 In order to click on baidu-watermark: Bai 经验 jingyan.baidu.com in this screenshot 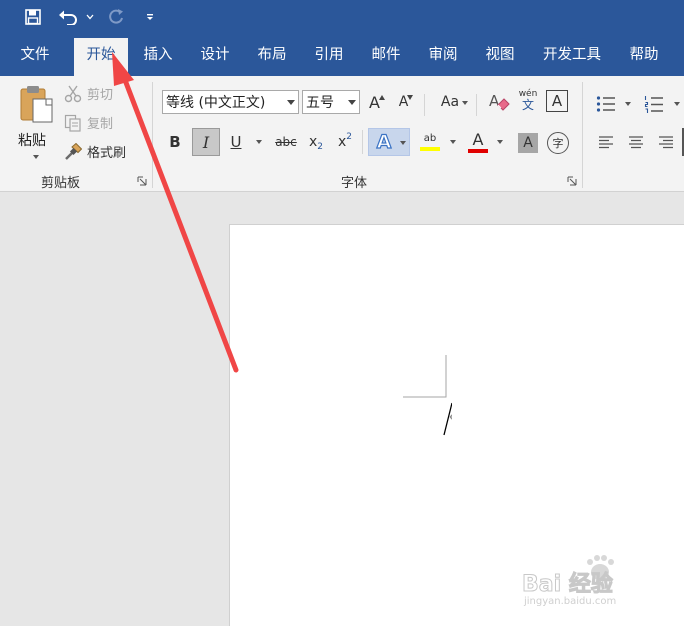, I will do `click(598, 582)`.